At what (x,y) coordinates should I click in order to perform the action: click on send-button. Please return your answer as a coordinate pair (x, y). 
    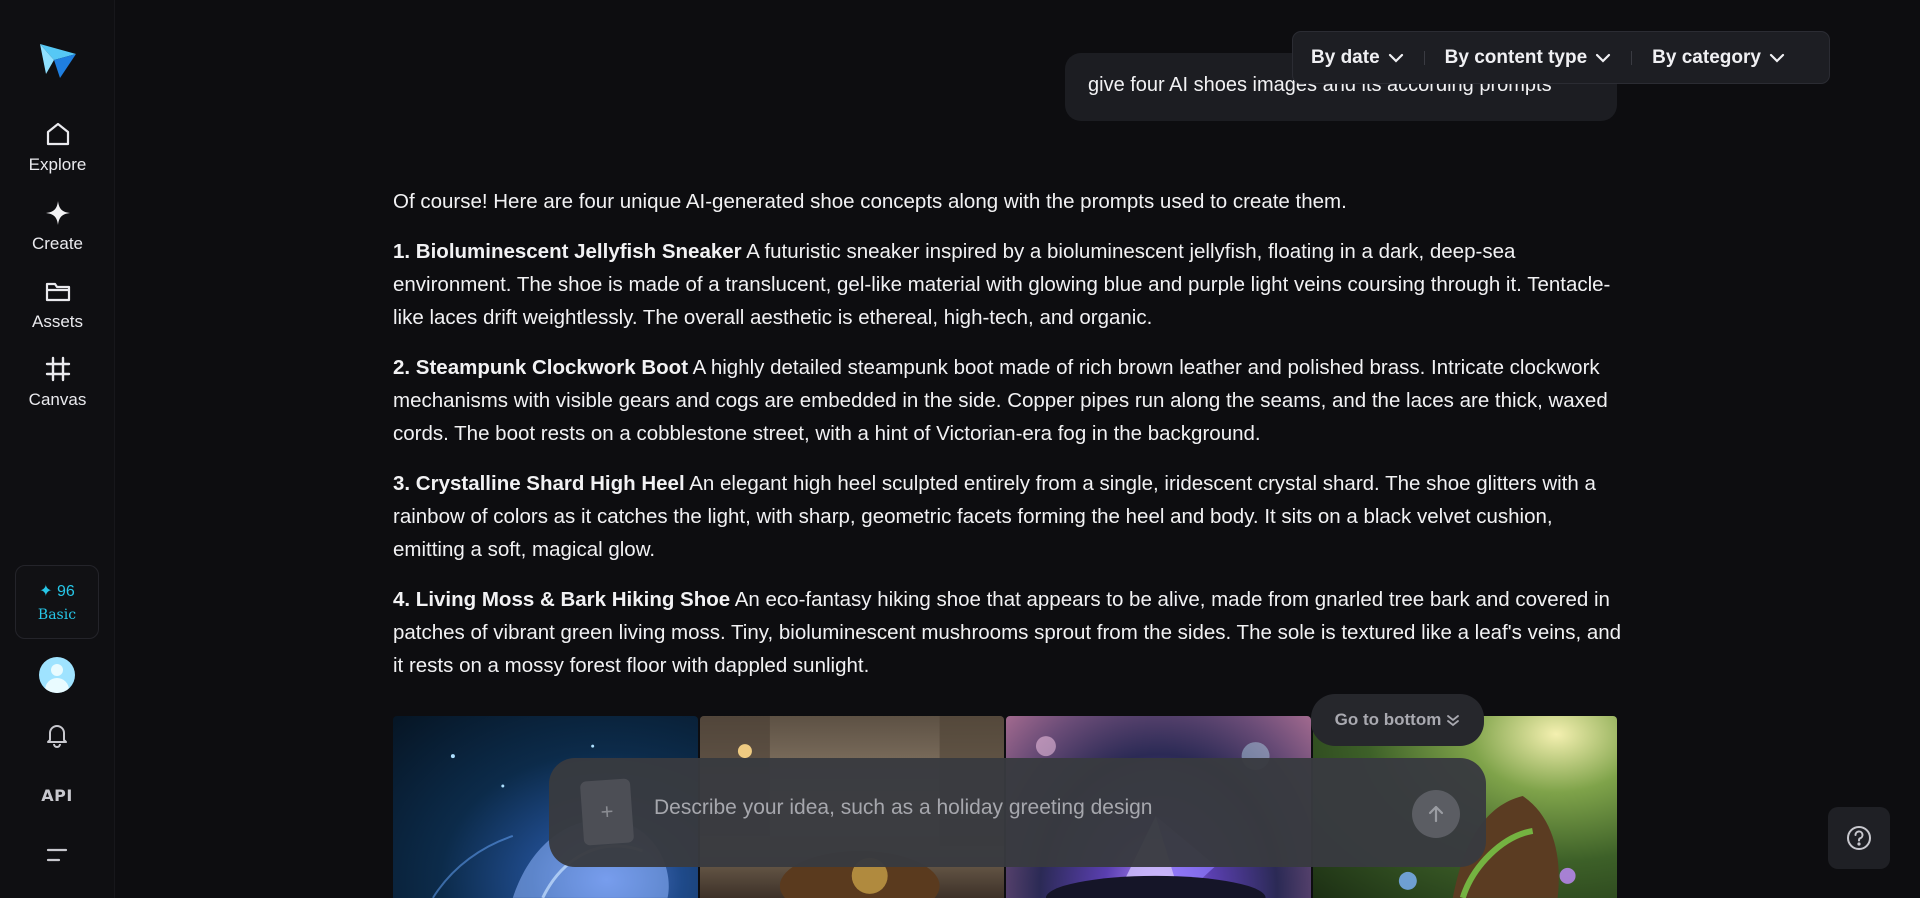
    Looking at the image, I should click on (1436, 814).